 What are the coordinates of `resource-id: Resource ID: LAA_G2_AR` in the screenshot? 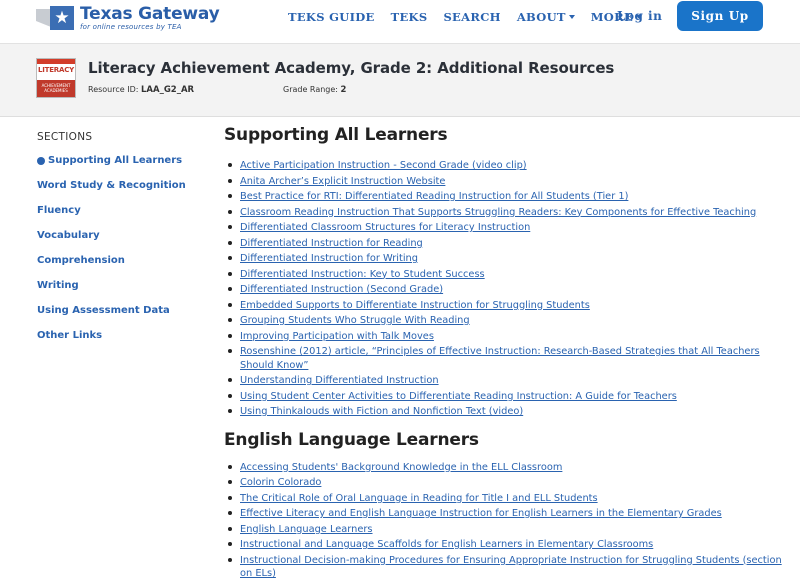 It's located at (141, 90).